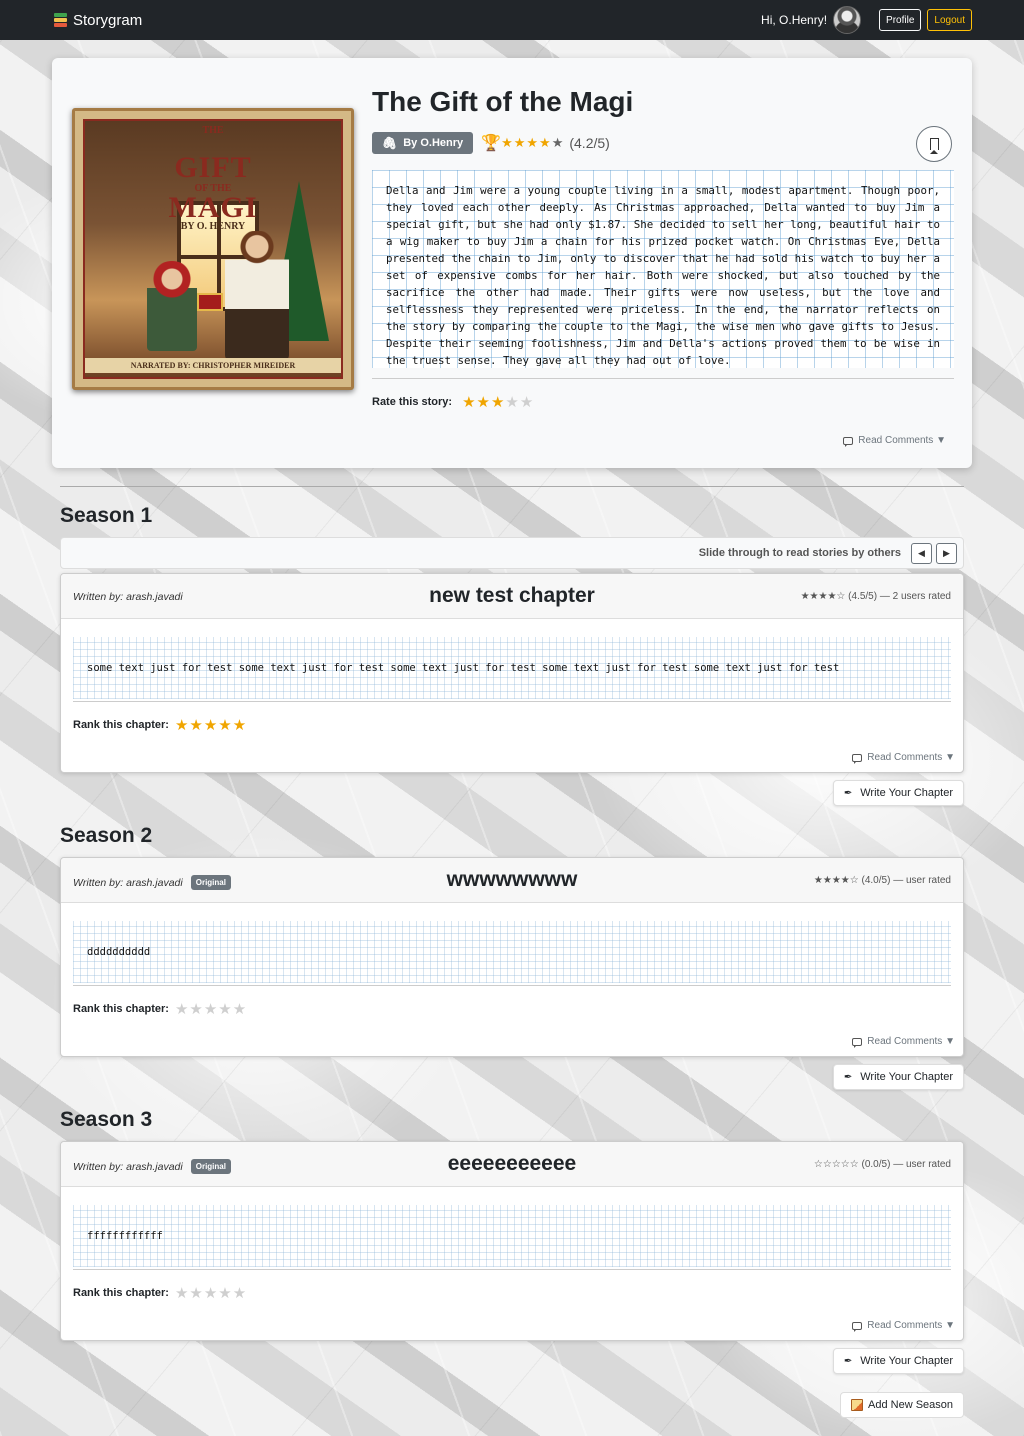  I want to click on story-meta: 🖇 By O.Henry 🏆 ★★★★★ (4.2/5), so click(491, 143).